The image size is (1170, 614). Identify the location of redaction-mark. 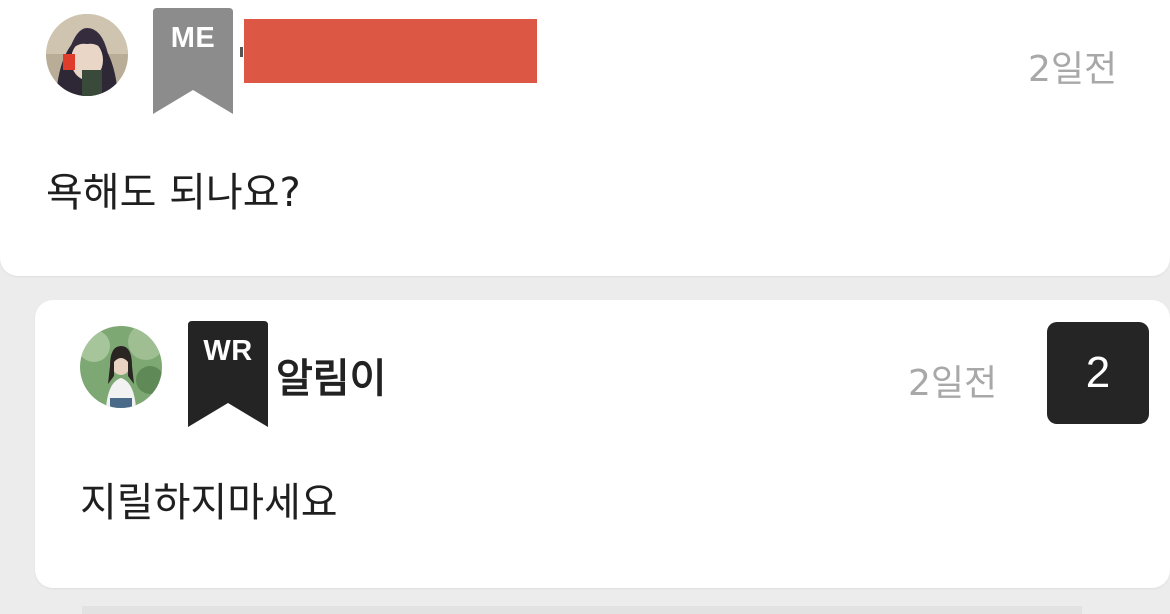
(241, 52).